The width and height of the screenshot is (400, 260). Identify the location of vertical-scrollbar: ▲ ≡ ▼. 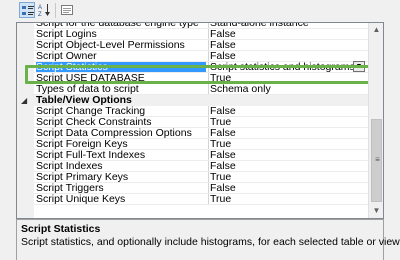
(375, 120).